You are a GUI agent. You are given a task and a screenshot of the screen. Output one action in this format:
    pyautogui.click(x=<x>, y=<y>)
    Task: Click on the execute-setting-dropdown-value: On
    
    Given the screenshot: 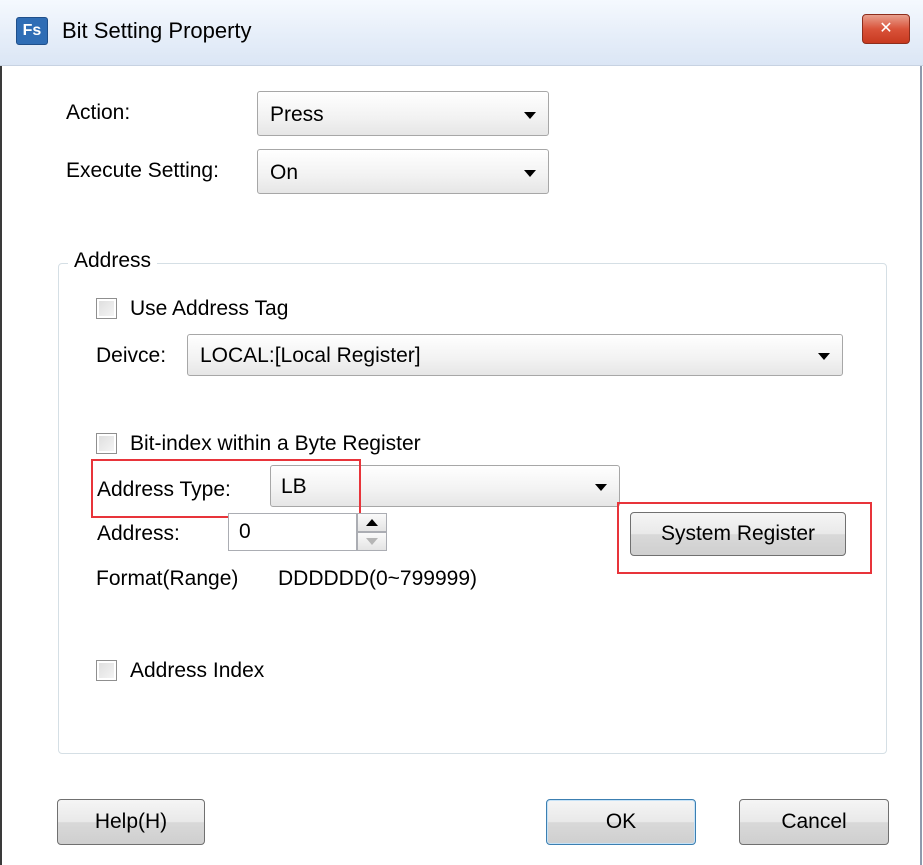 What is the action you would take?
    pyautogui.click(x=284, y=172)
    